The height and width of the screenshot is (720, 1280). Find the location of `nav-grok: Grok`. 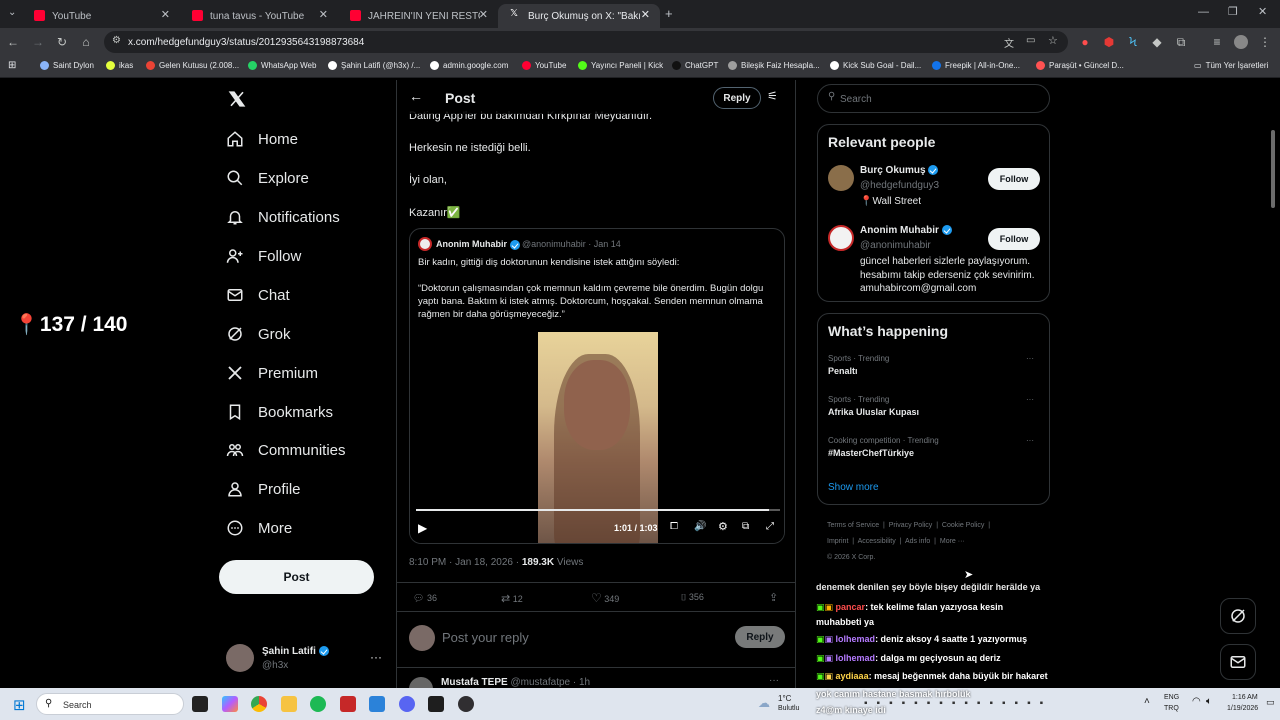

nav-grok: Grok is located at coordinates (258, 334).